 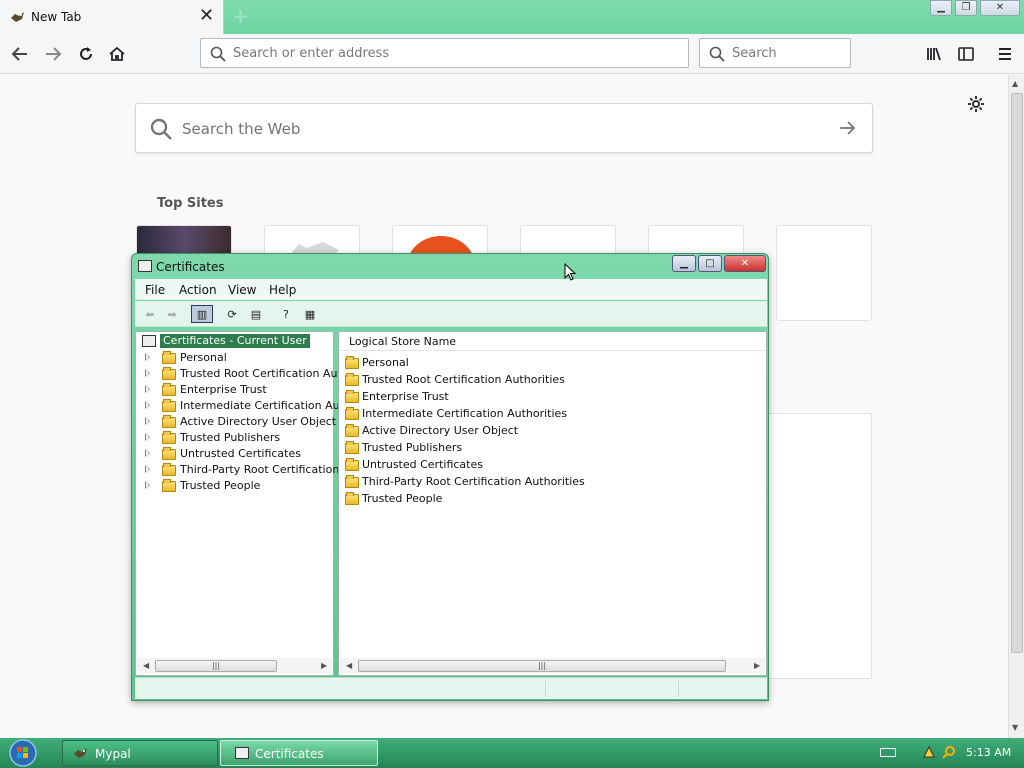 I want to click on restore-button: ❐, so click(x=966, y=8).